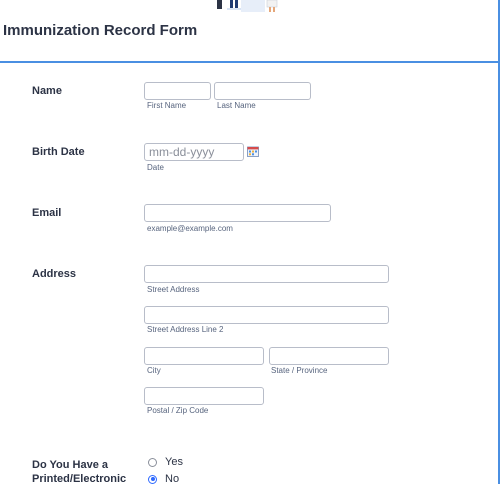 This screenshot has width=500, height=486. Describe the element at coordinates (262, 91) in the screenshot. I see `last-name-input` at that location.